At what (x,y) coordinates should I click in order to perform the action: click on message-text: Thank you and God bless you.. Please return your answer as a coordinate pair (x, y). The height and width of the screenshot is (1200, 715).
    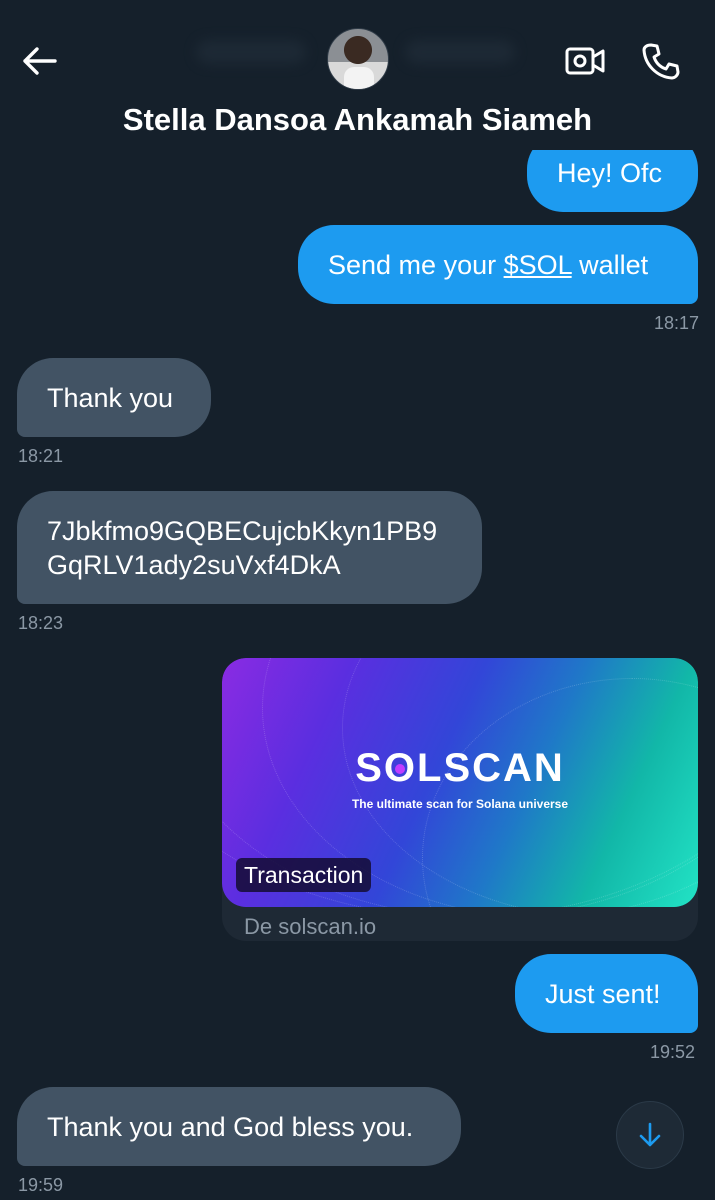
    Looking at the image, I should click on (230, 1126).